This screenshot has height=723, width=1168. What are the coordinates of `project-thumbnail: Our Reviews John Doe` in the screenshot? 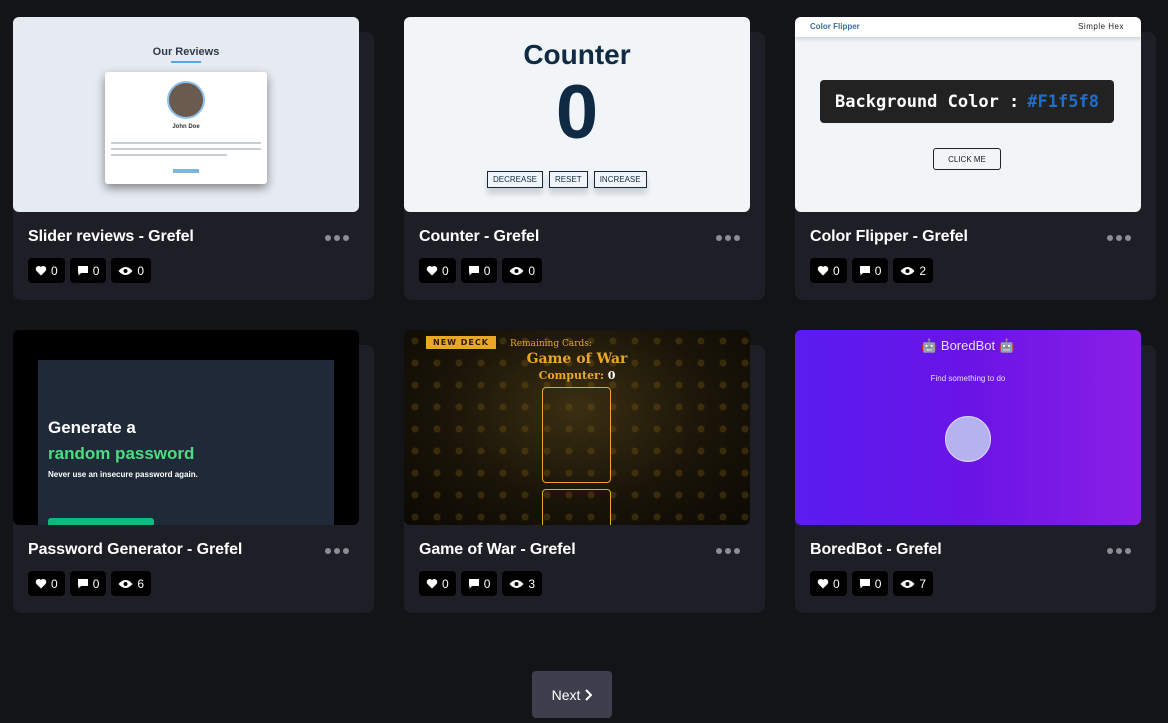 It's located at (186, 114).